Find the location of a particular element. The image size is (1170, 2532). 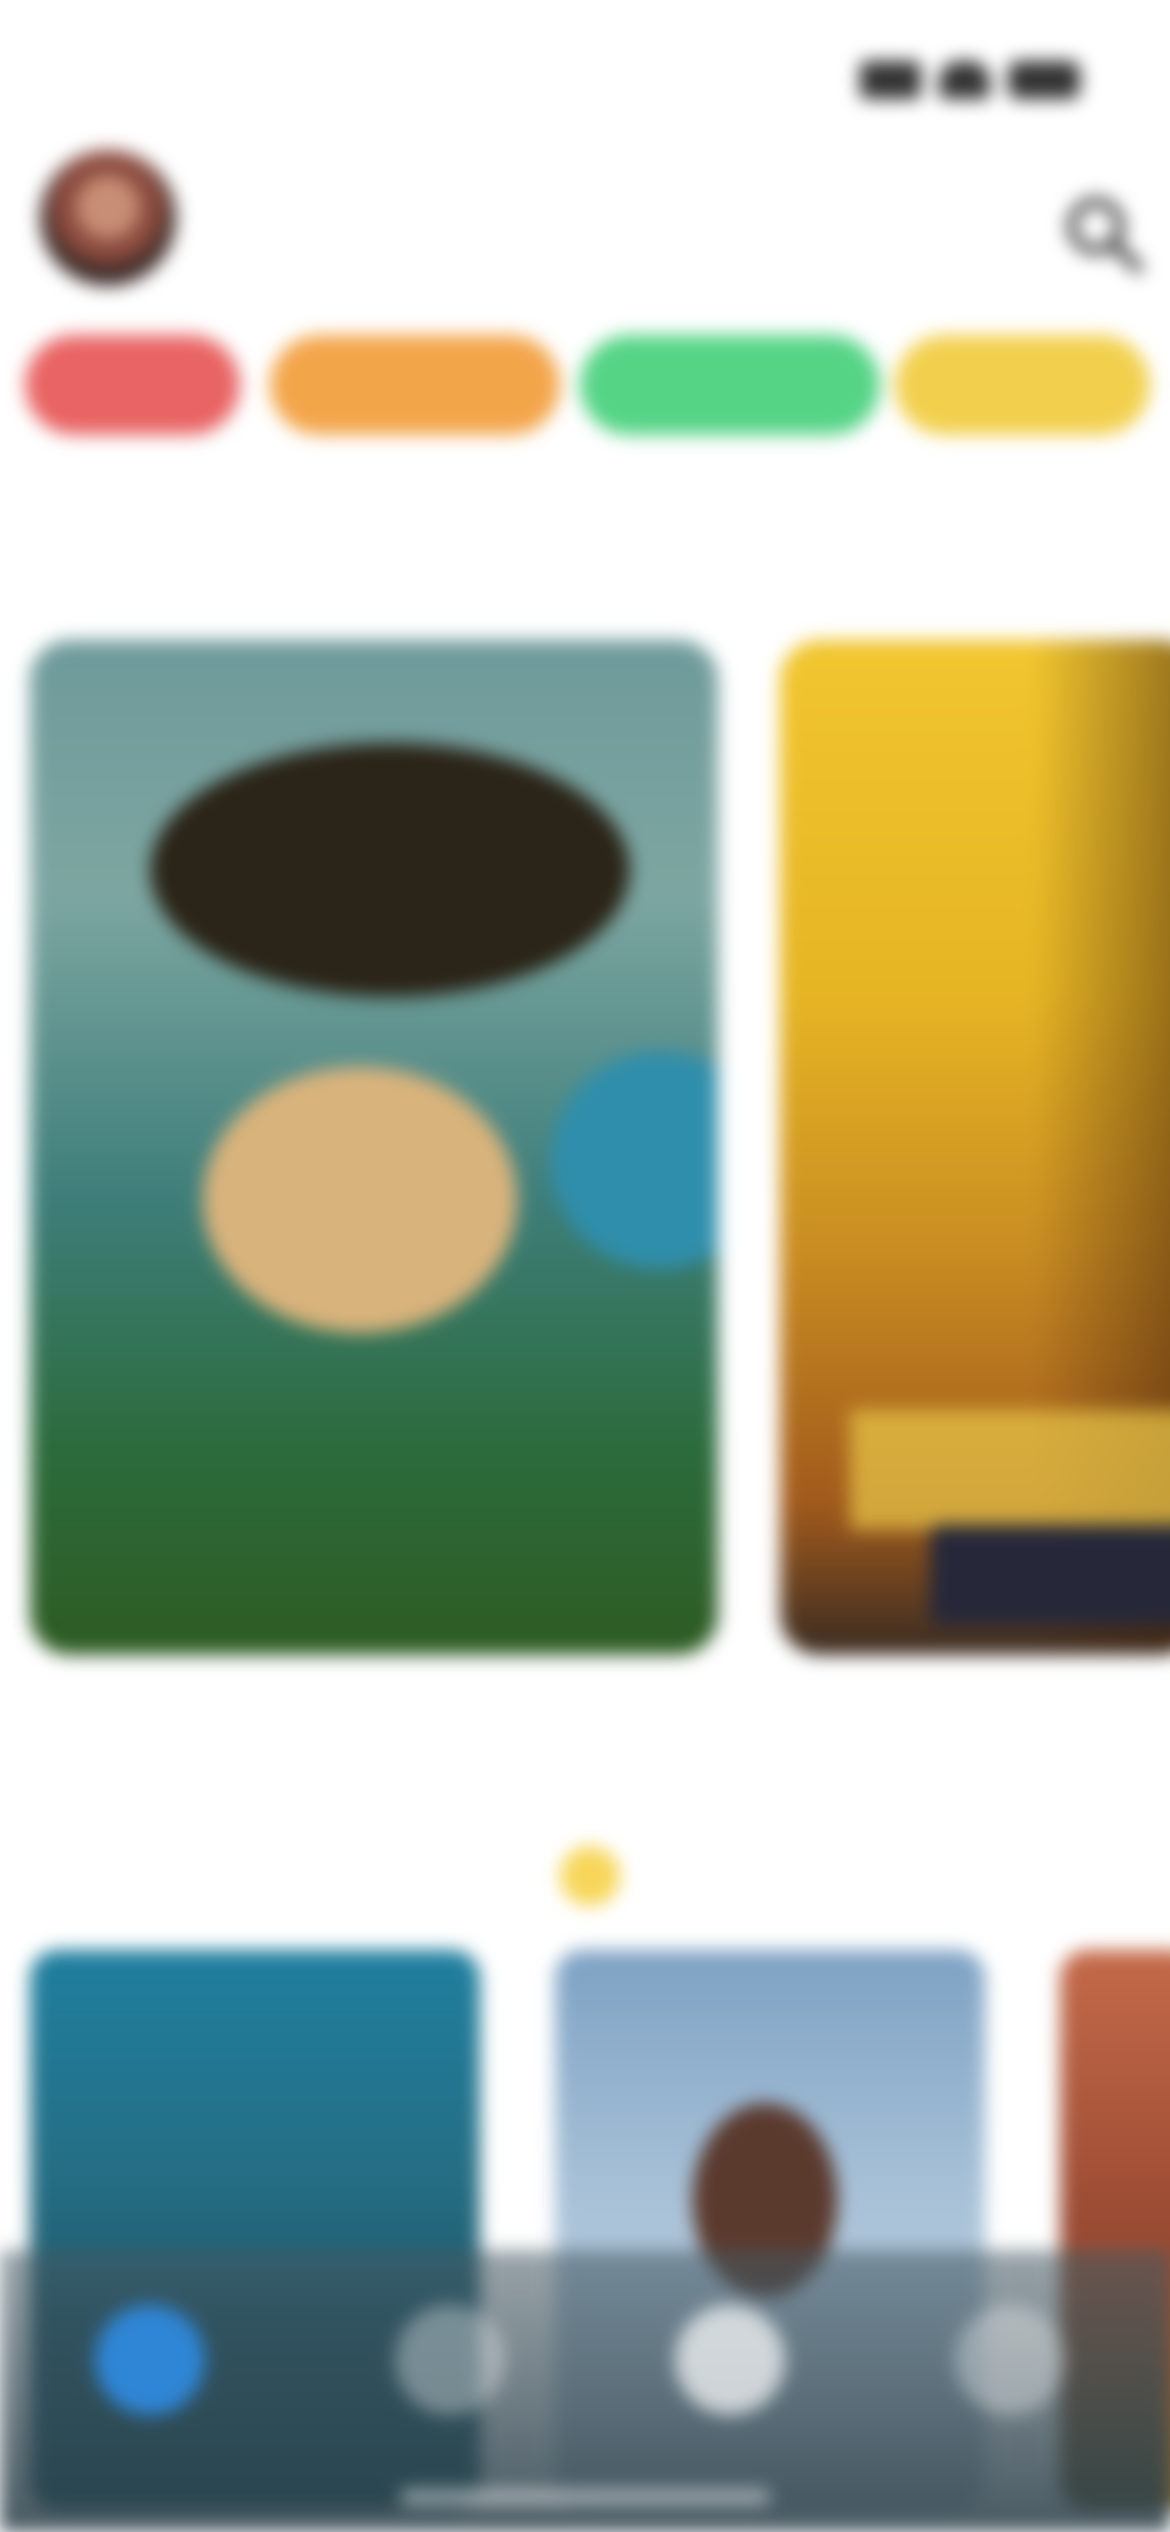

status-bar is located at coordinates (585, 83).